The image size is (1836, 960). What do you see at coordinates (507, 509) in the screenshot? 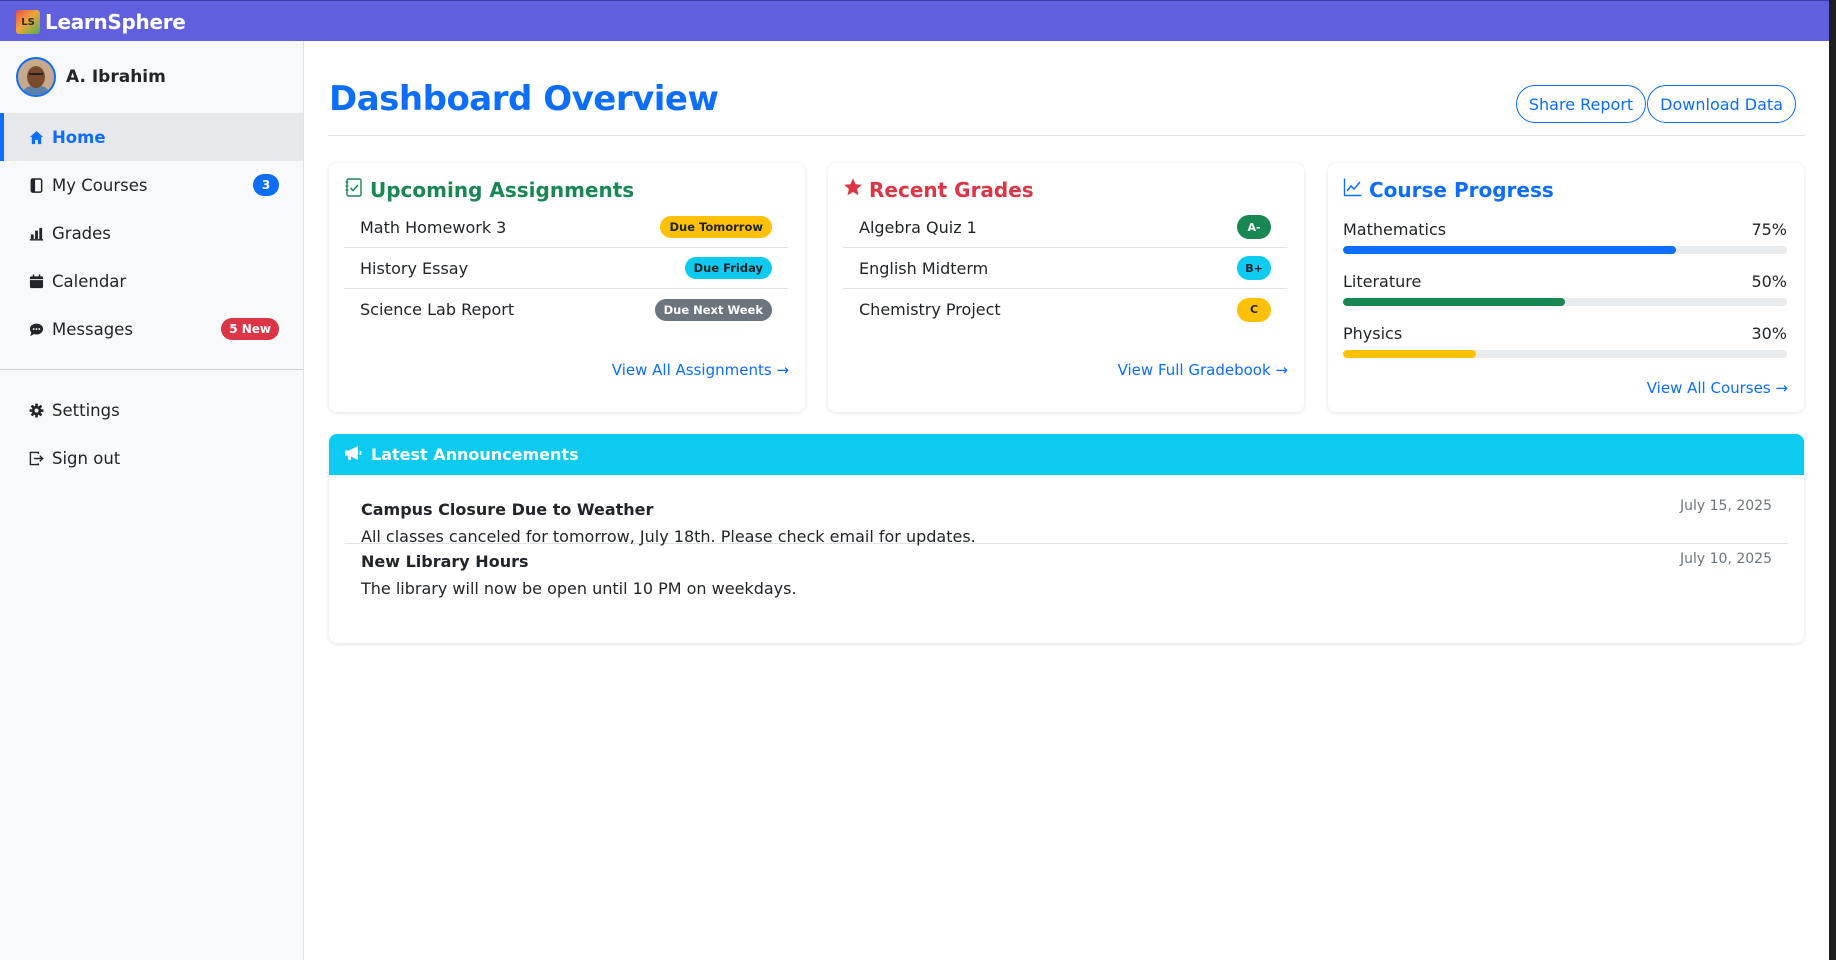
I see `announcement-title: Campus Closure Due to Weather` at bounding box center [507, 509].